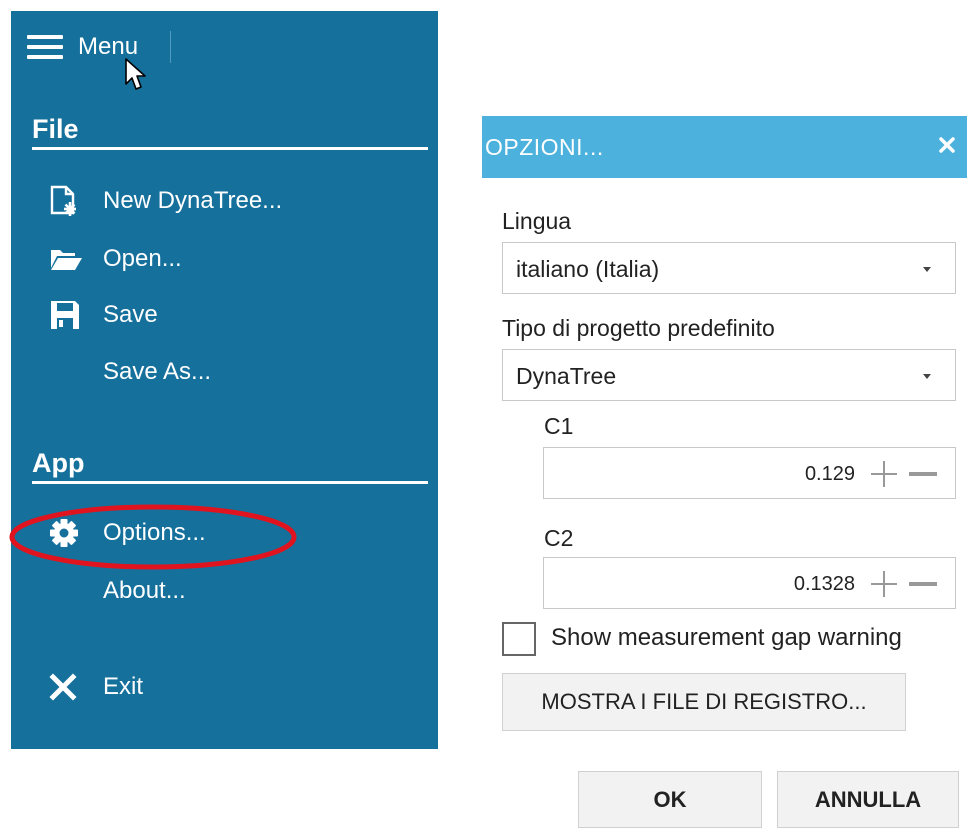  Describe the element at coordinates (566, 376) in the screenshot. I see `project-type-select-value: DynaTree` at that location.